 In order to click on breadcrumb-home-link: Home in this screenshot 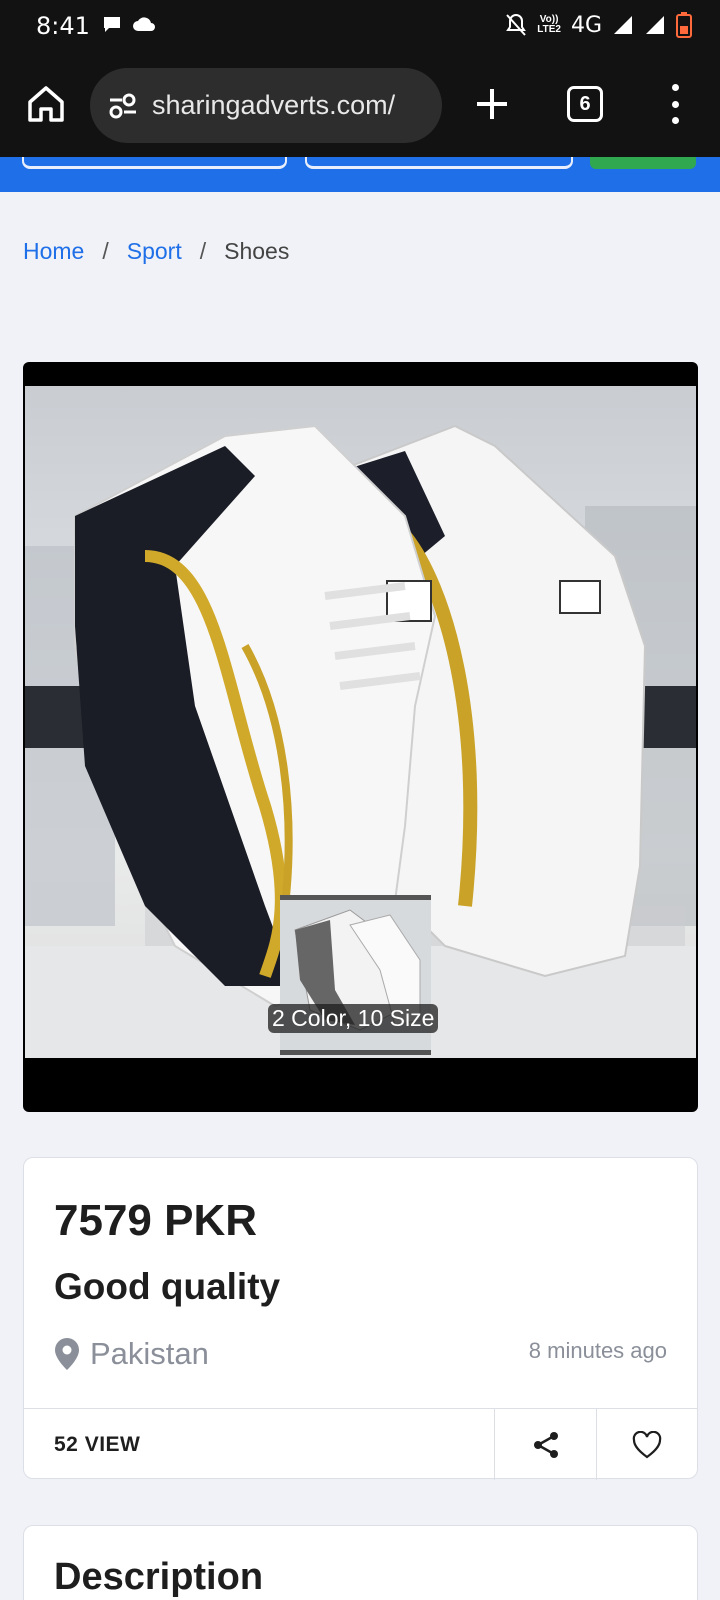, I will do `click(53, 251)`.